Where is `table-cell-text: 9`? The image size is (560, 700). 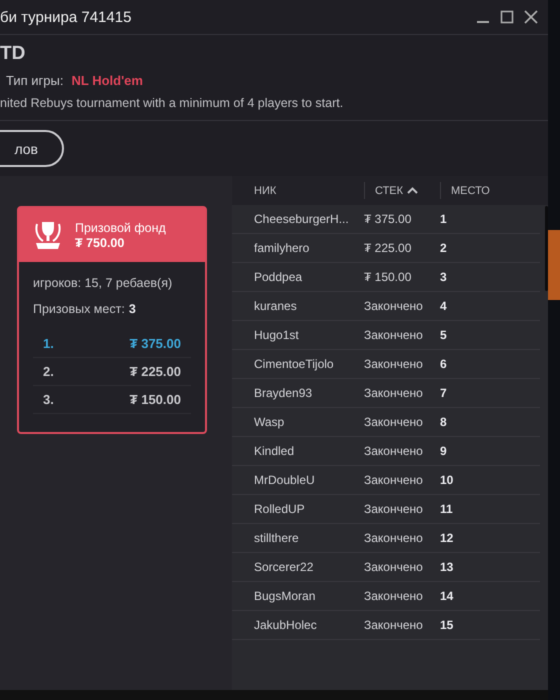
table-cell-text: 9 is located at coordinates (443, 451).